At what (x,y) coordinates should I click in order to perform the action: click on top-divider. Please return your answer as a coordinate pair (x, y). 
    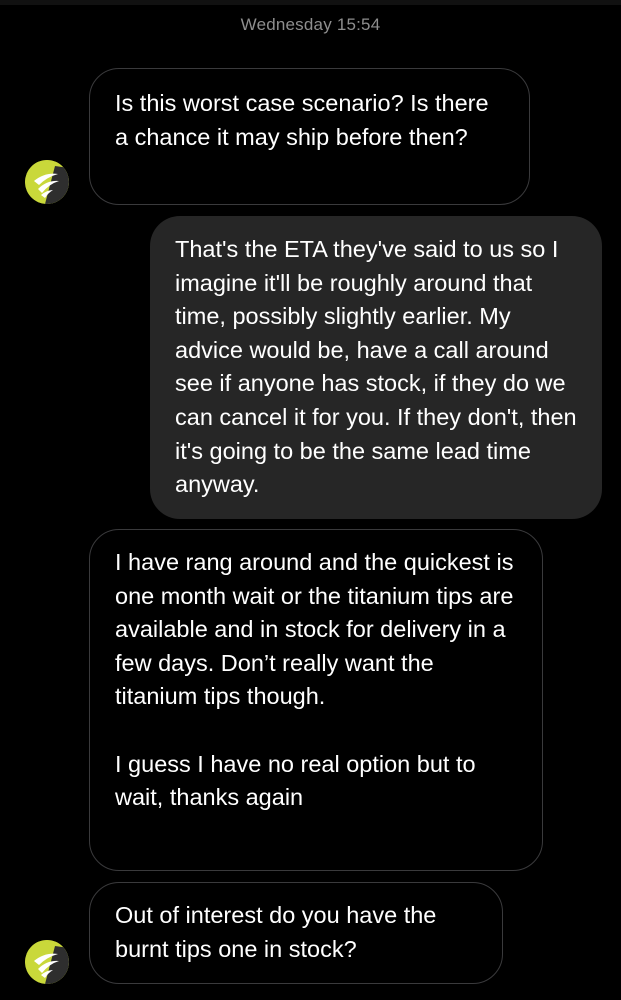
    Looking at the image, I should click on (310, 2).